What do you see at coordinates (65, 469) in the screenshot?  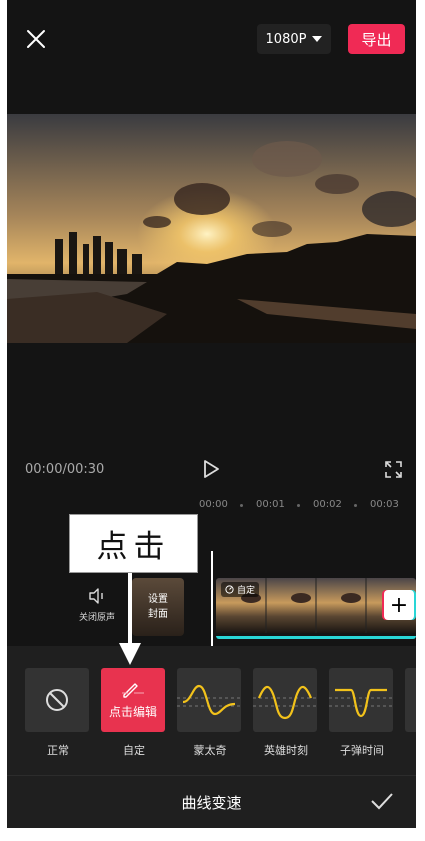 I see `time-display: 00:00/00:30` at bounding box center [65, 469].